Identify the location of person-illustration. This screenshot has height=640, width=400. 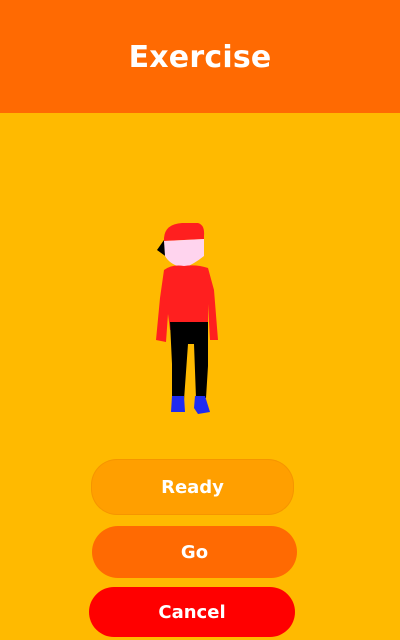
(190, 318).